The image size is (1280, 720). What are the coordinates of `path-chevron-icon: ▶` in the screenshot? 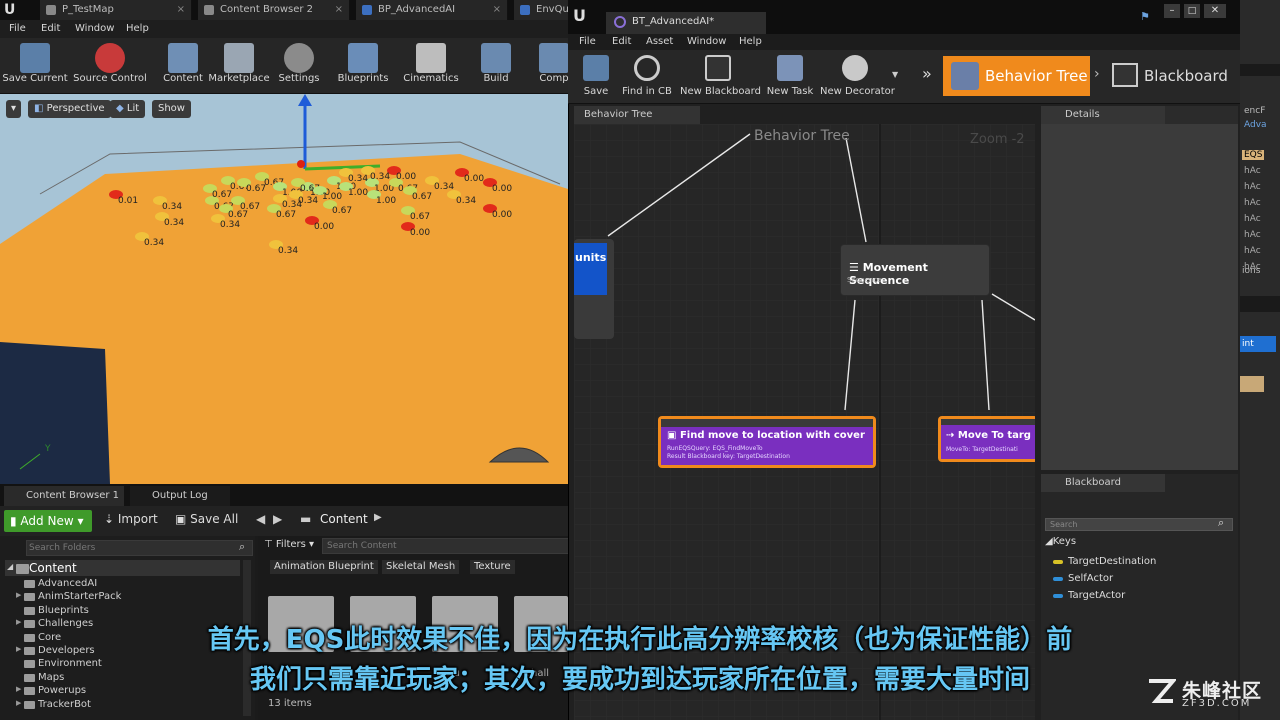 It's located at (378, 517).